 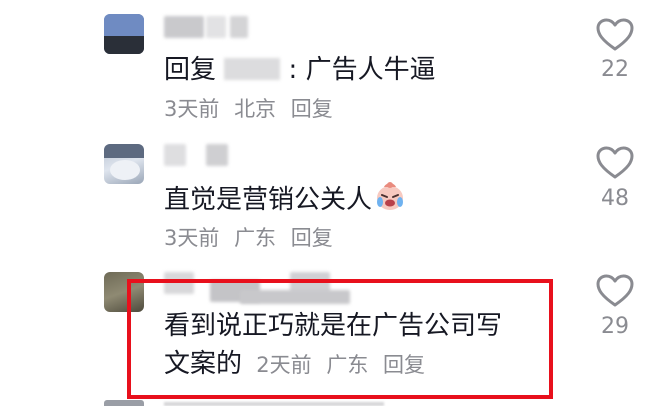 I want to click on comment-text: 直觉是营销公关人, so click(x=285, y=199).